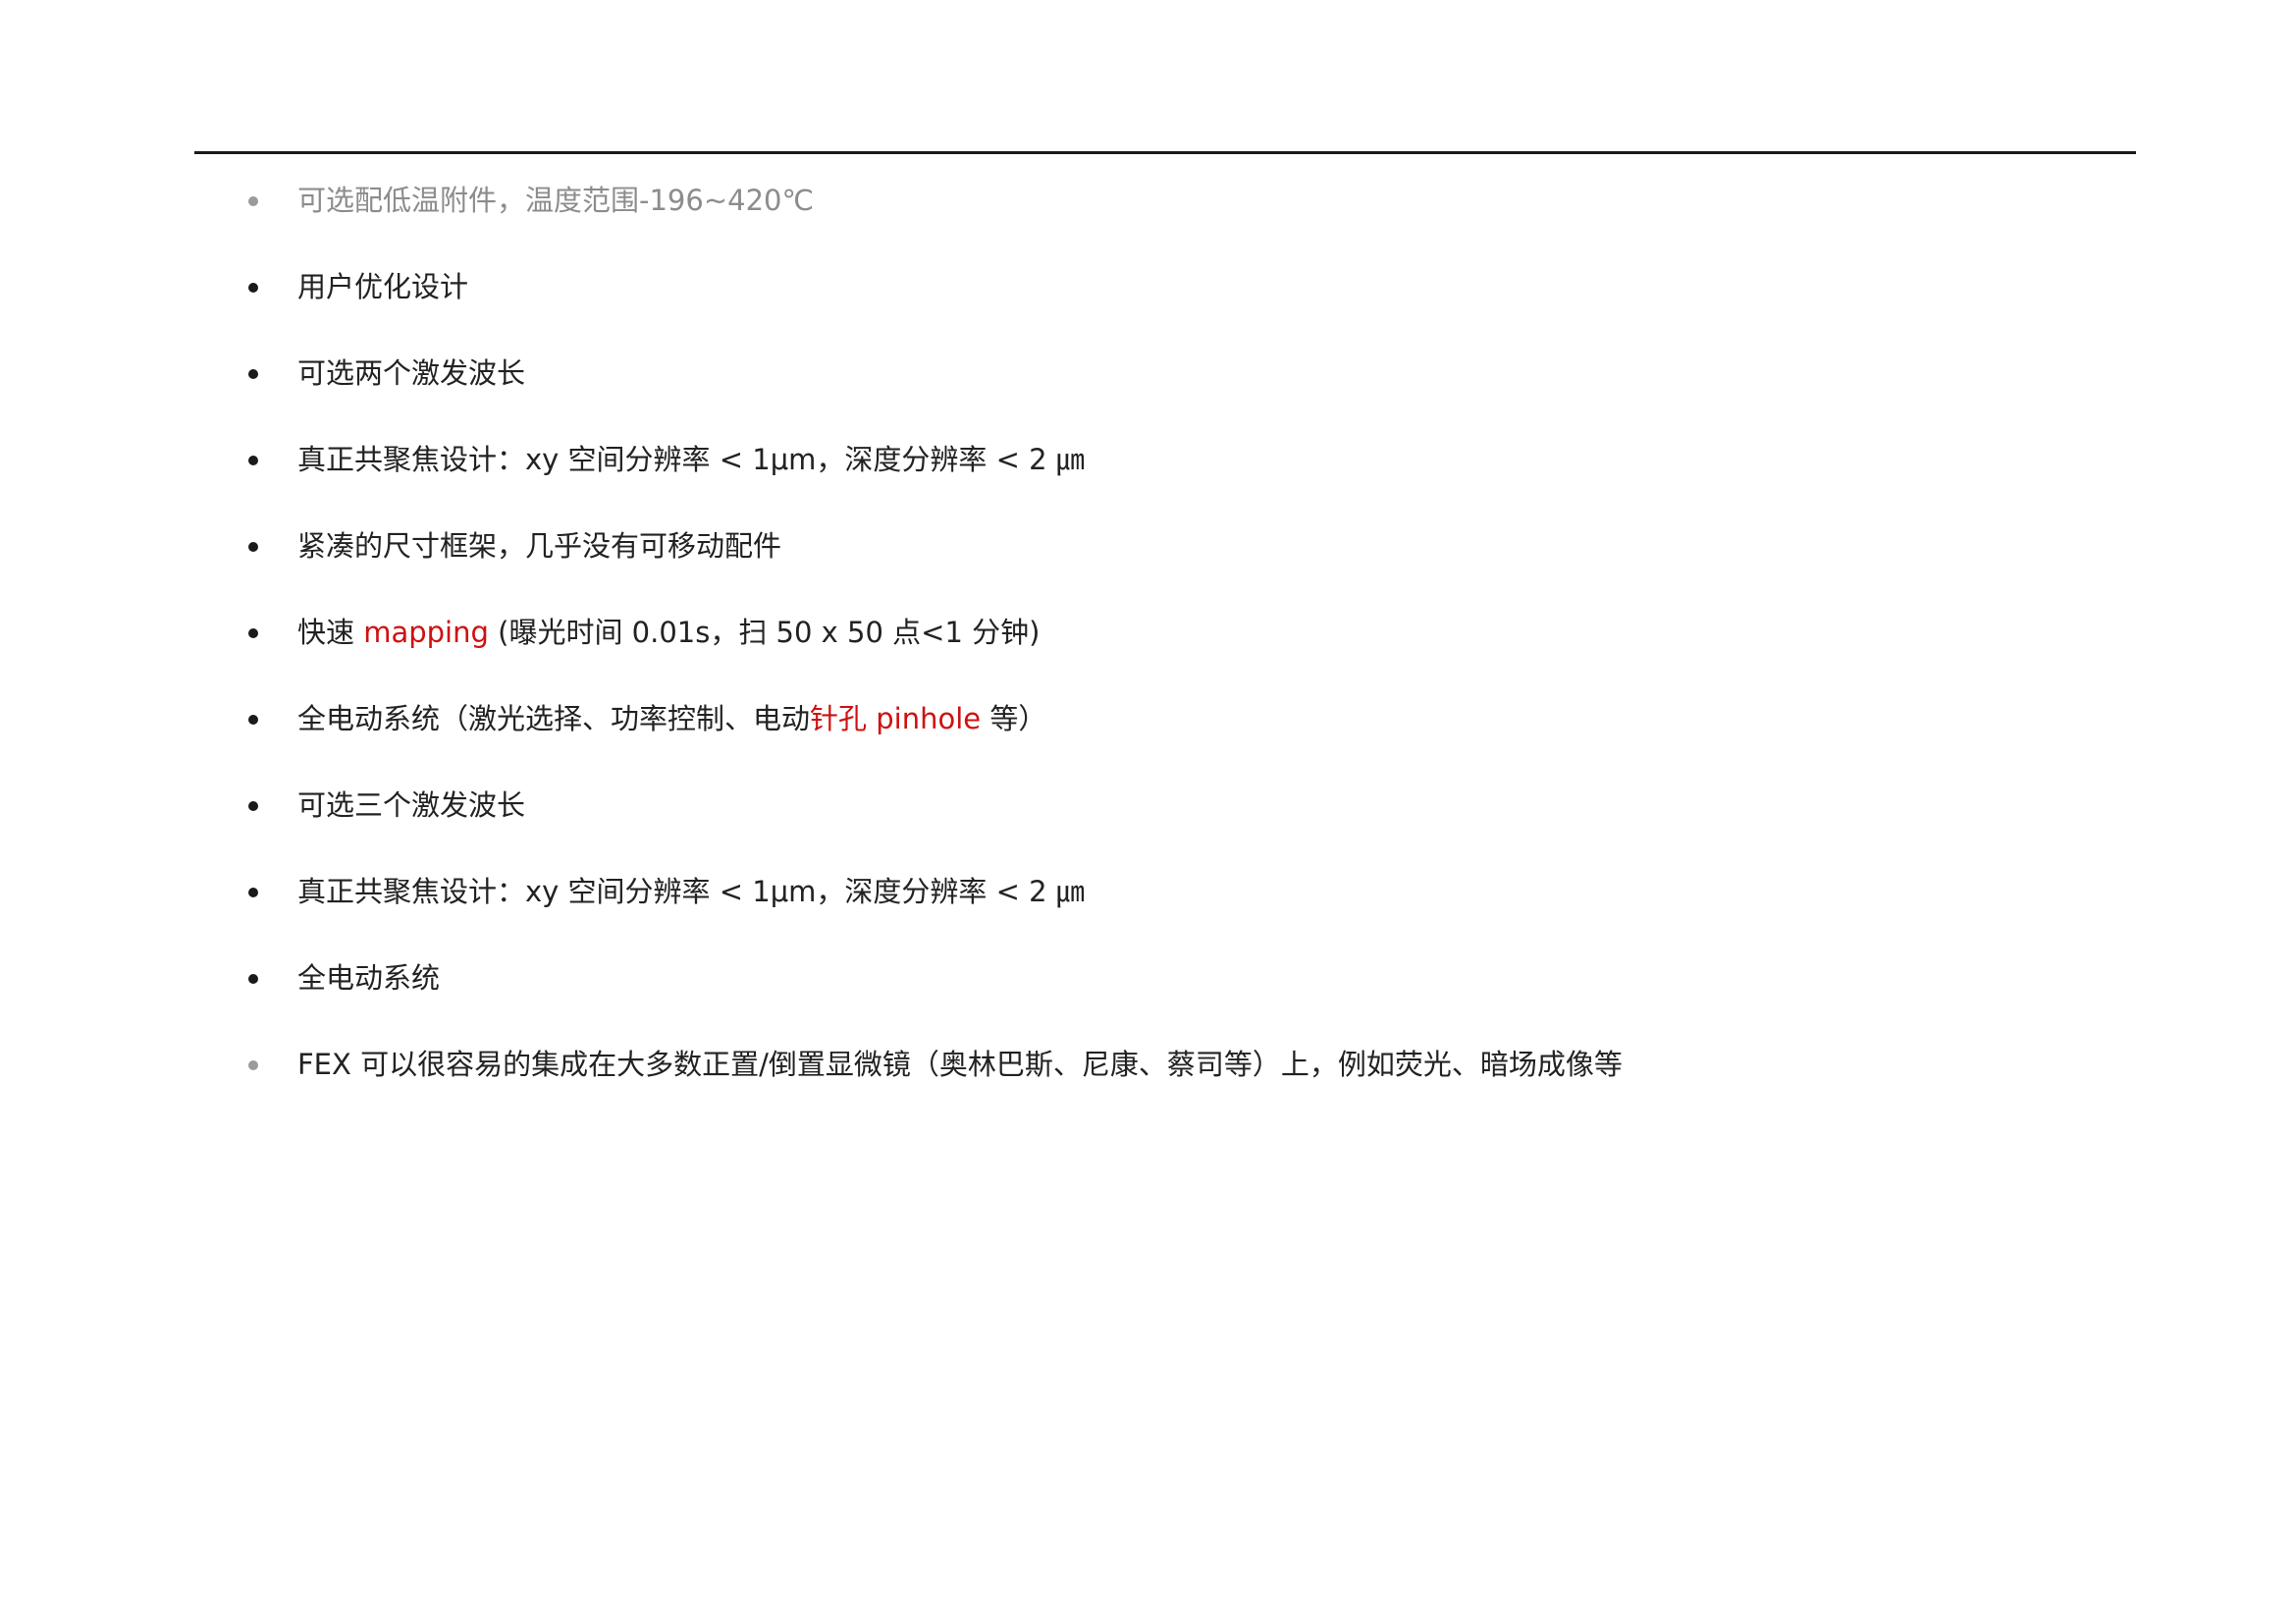 This screenshot has width=2296, height=1624. Describe the element at coordinates (556, 200) in the screenshot. I see `list-item-text: 可选配低温附件，温度范围-196~420℃` at that location.